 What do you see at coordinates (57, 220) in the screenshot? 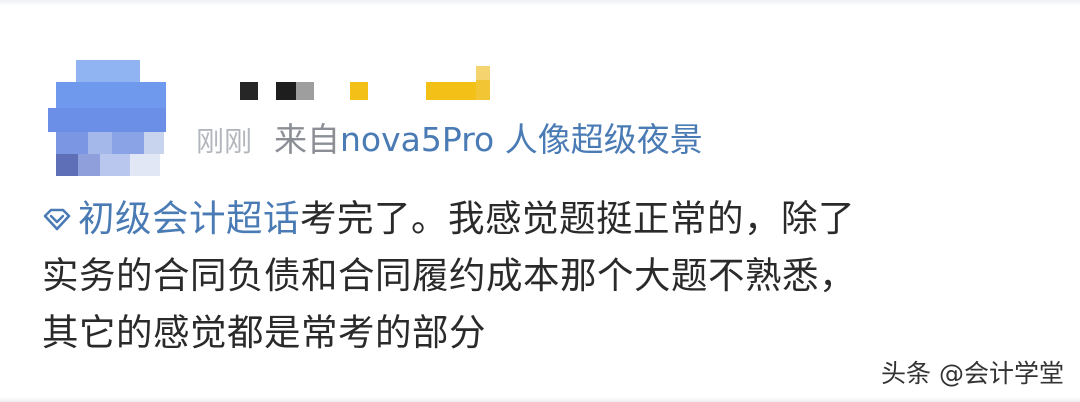
I see `diamond-topic-icon` at bounding box center [57, 220].